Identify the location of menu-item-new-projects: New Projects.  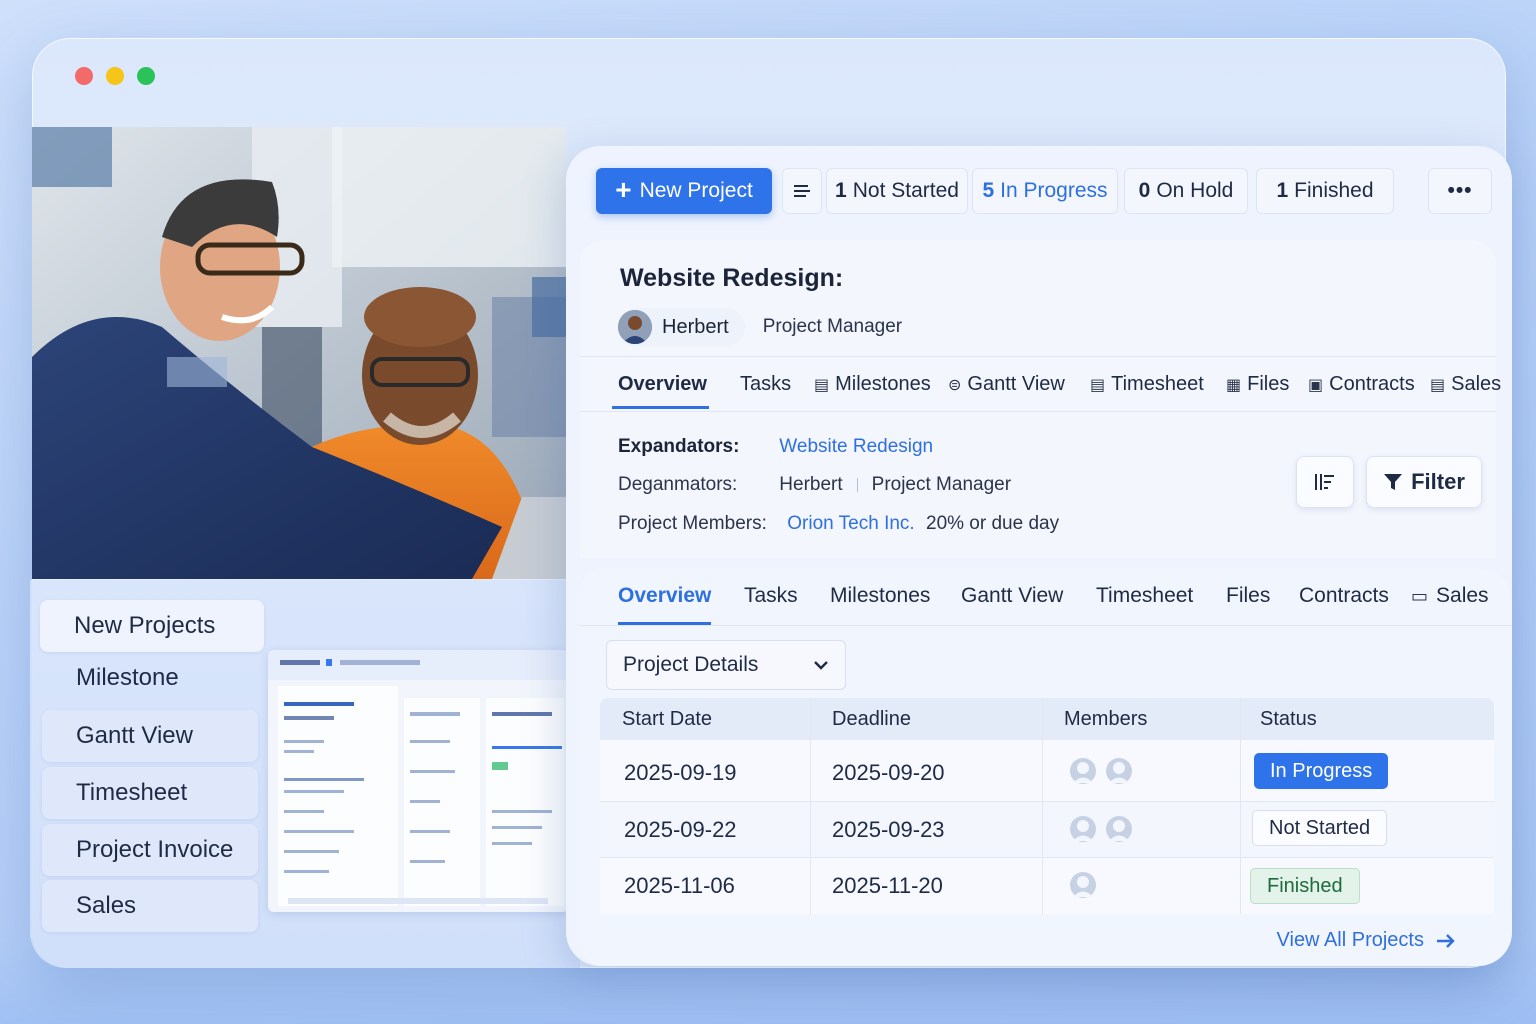
(152, 626).